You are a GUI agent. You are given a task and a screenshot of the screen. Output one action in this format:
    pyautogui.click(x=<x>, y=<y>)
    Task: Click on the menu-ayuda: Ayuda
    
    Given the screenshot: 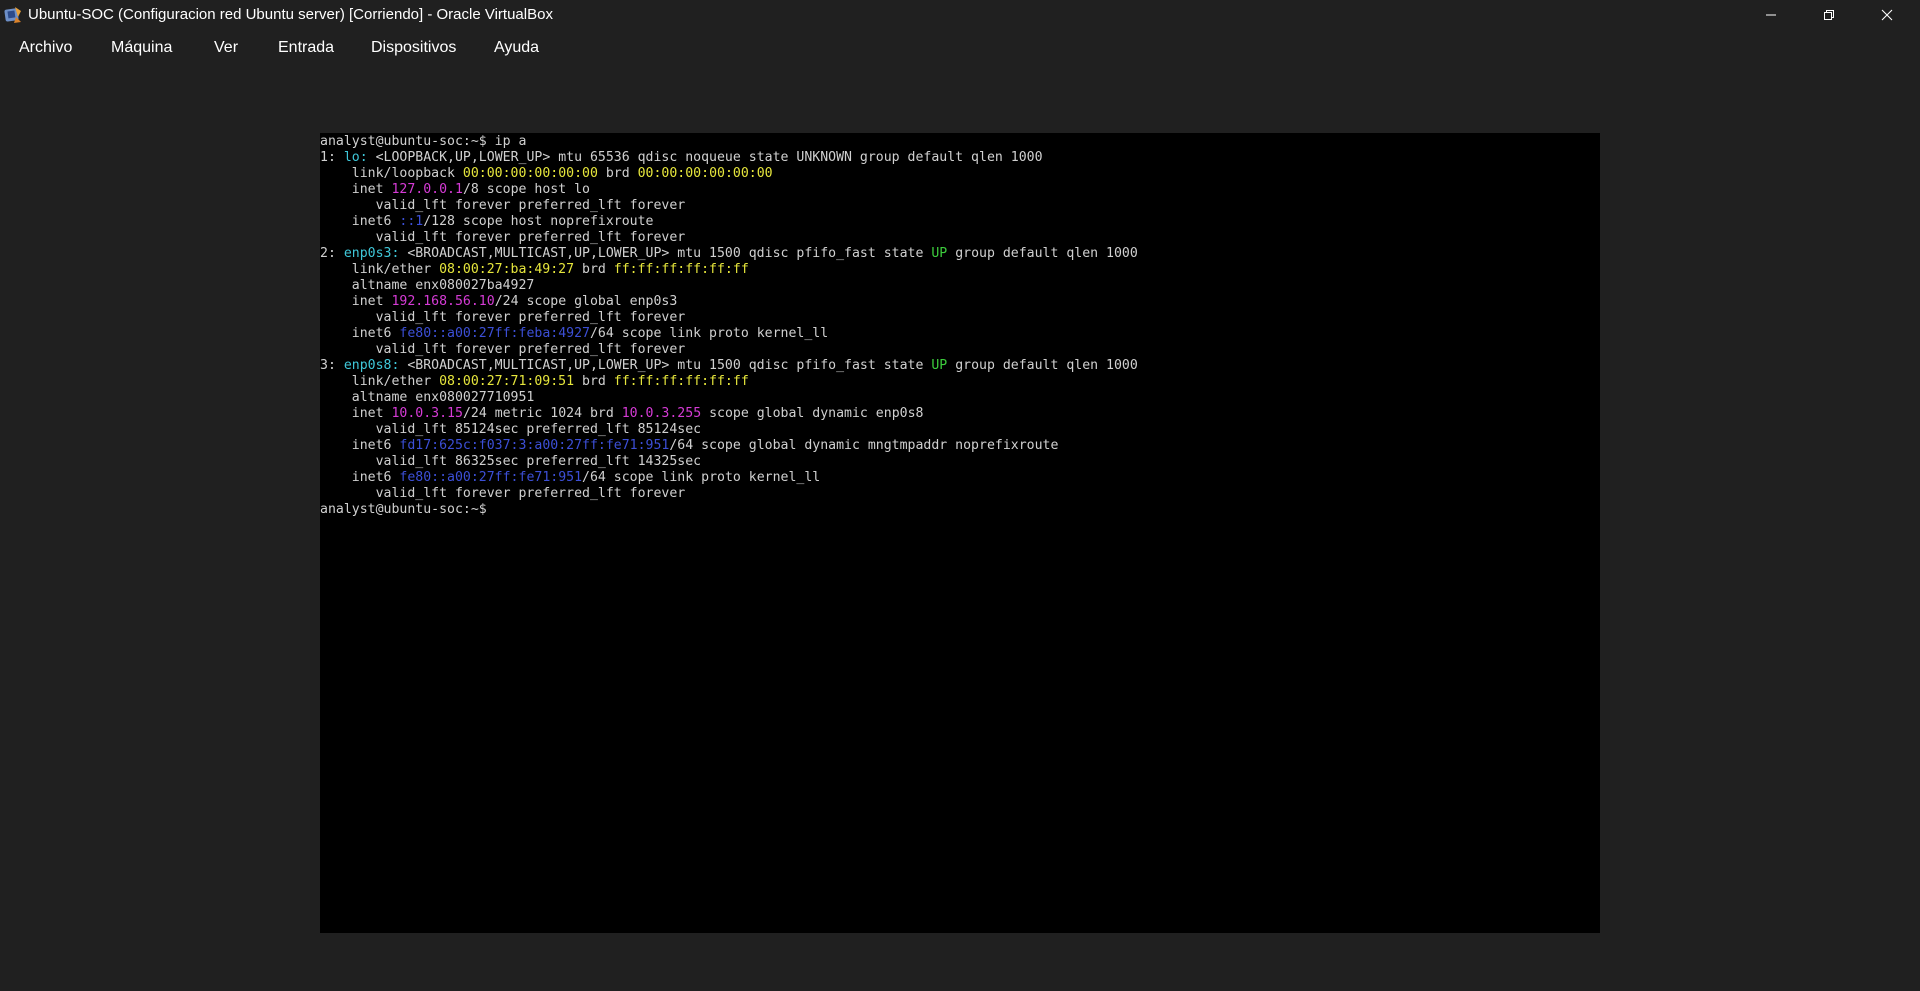 What is the action you would take?
    pyautogui.click(x=516, y=48)
    